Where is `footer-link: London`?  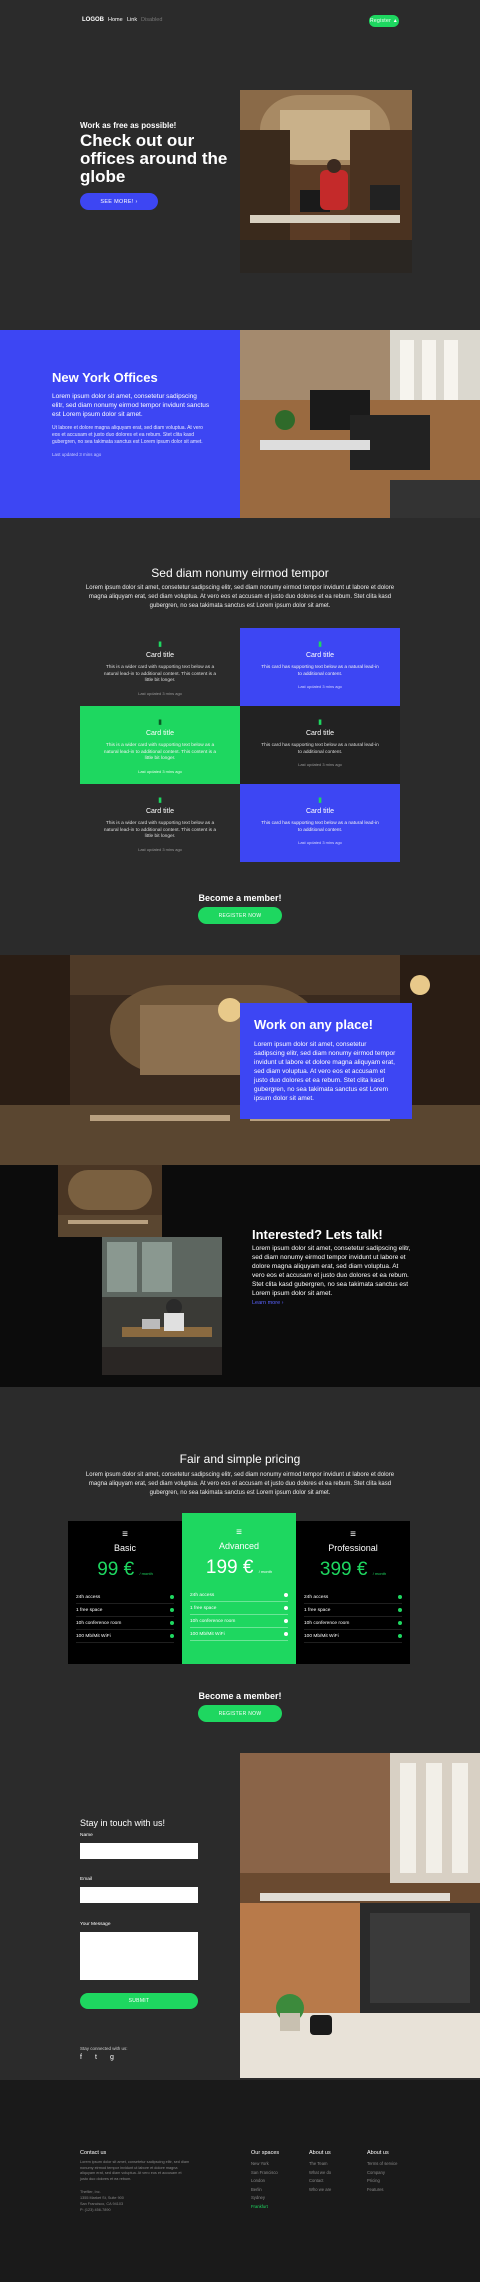 footer-link: London is located at coordinates (264, 2181).